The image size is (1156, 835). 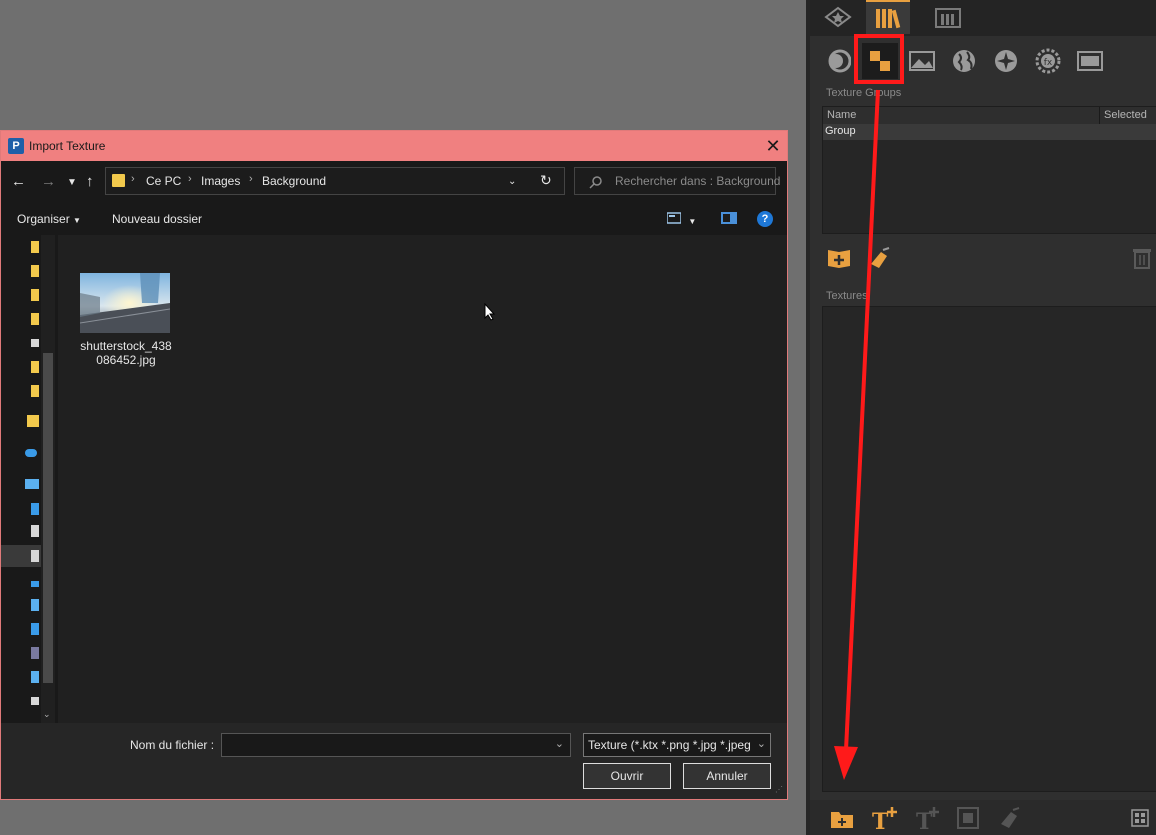 I want to click on add-texture-button: T, so click(x=884, y=818).